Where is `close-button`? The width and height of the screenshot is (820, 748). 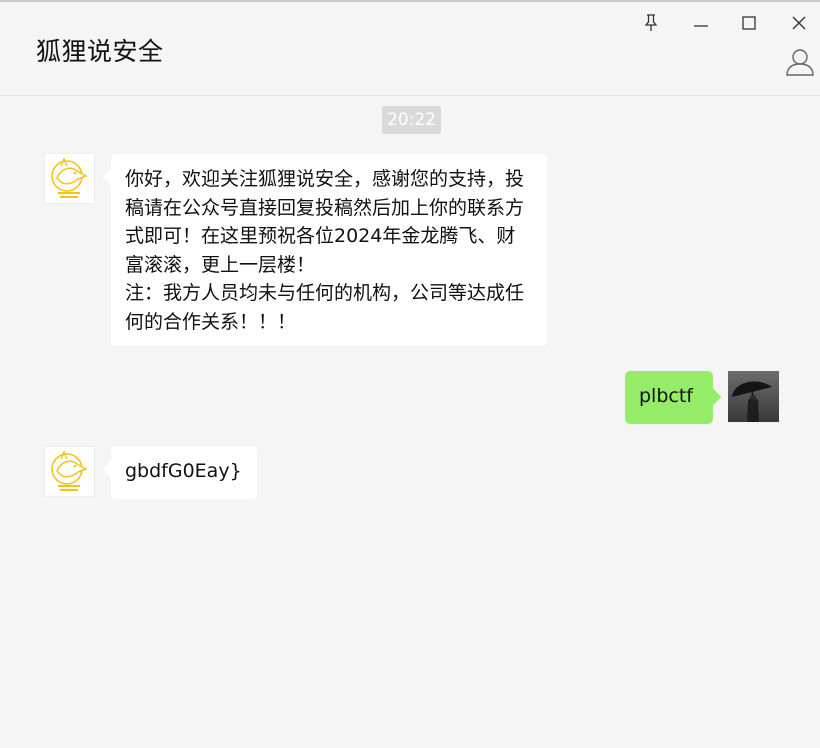 close-button is located at coordinates (799, 23).